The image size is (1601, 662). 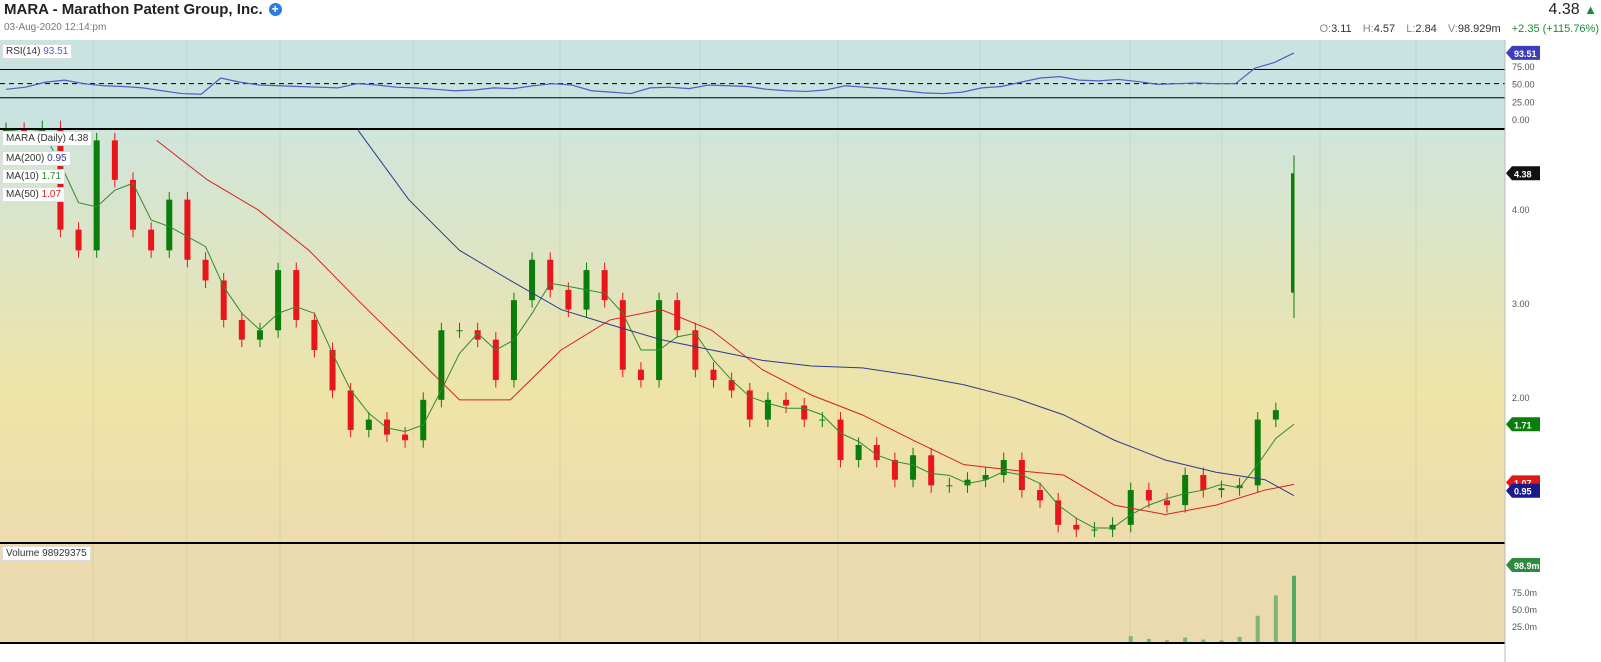 I want to click on rsi-tick-label: 25.00, so click(x=1523, y=102).